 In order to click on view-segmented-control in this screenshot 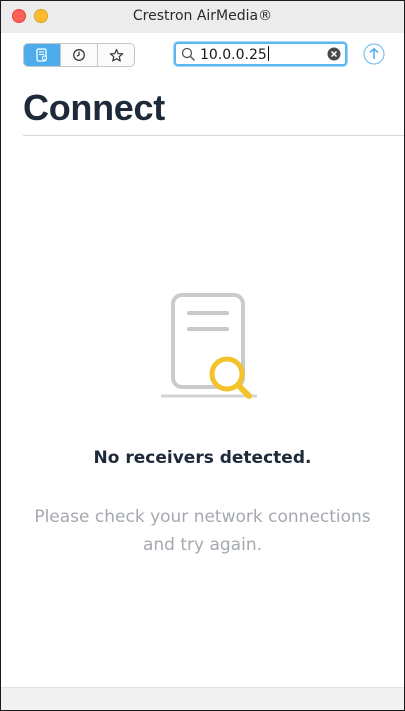, I will do `click(79, 55)`.